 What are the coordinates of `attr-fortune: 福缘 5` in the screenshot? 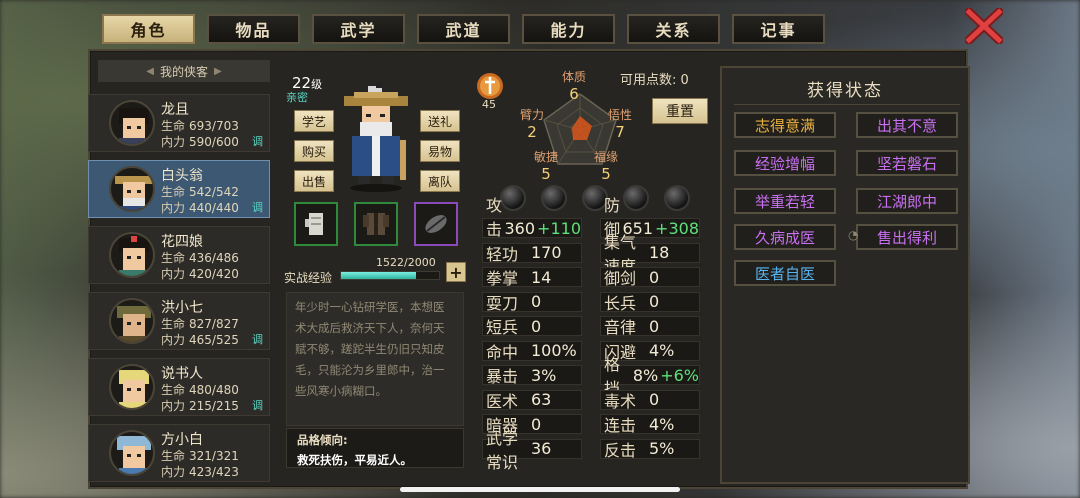 It's located at (606, 166).